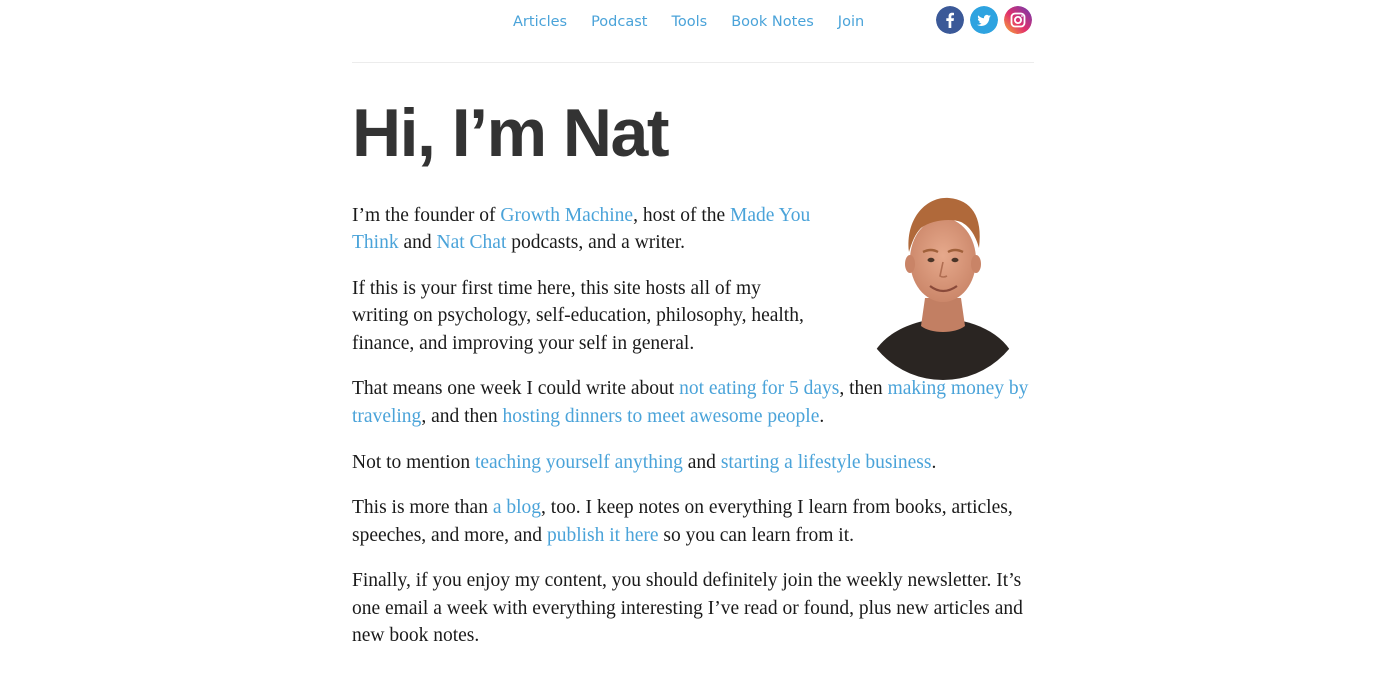  I want to click on growth-machine-link: Growth Machine, so click(566, 215).